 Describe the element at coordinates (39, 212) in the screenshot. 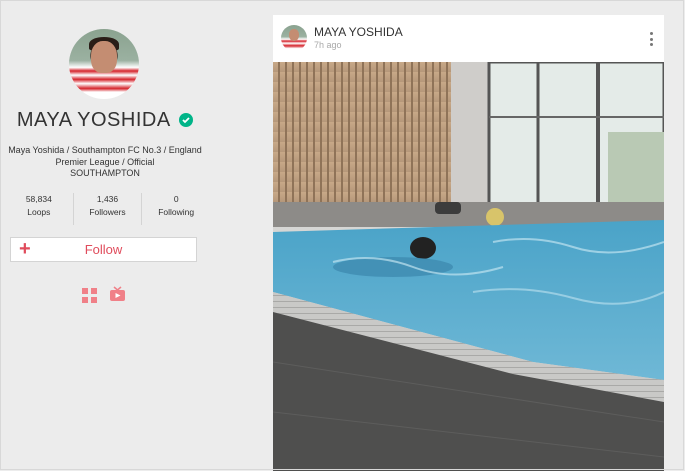

I see `stat-label: Loops` at that location.